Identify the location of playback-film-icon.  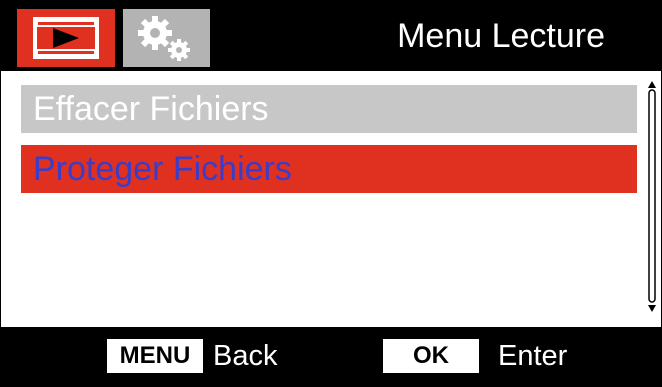
(66, 38).